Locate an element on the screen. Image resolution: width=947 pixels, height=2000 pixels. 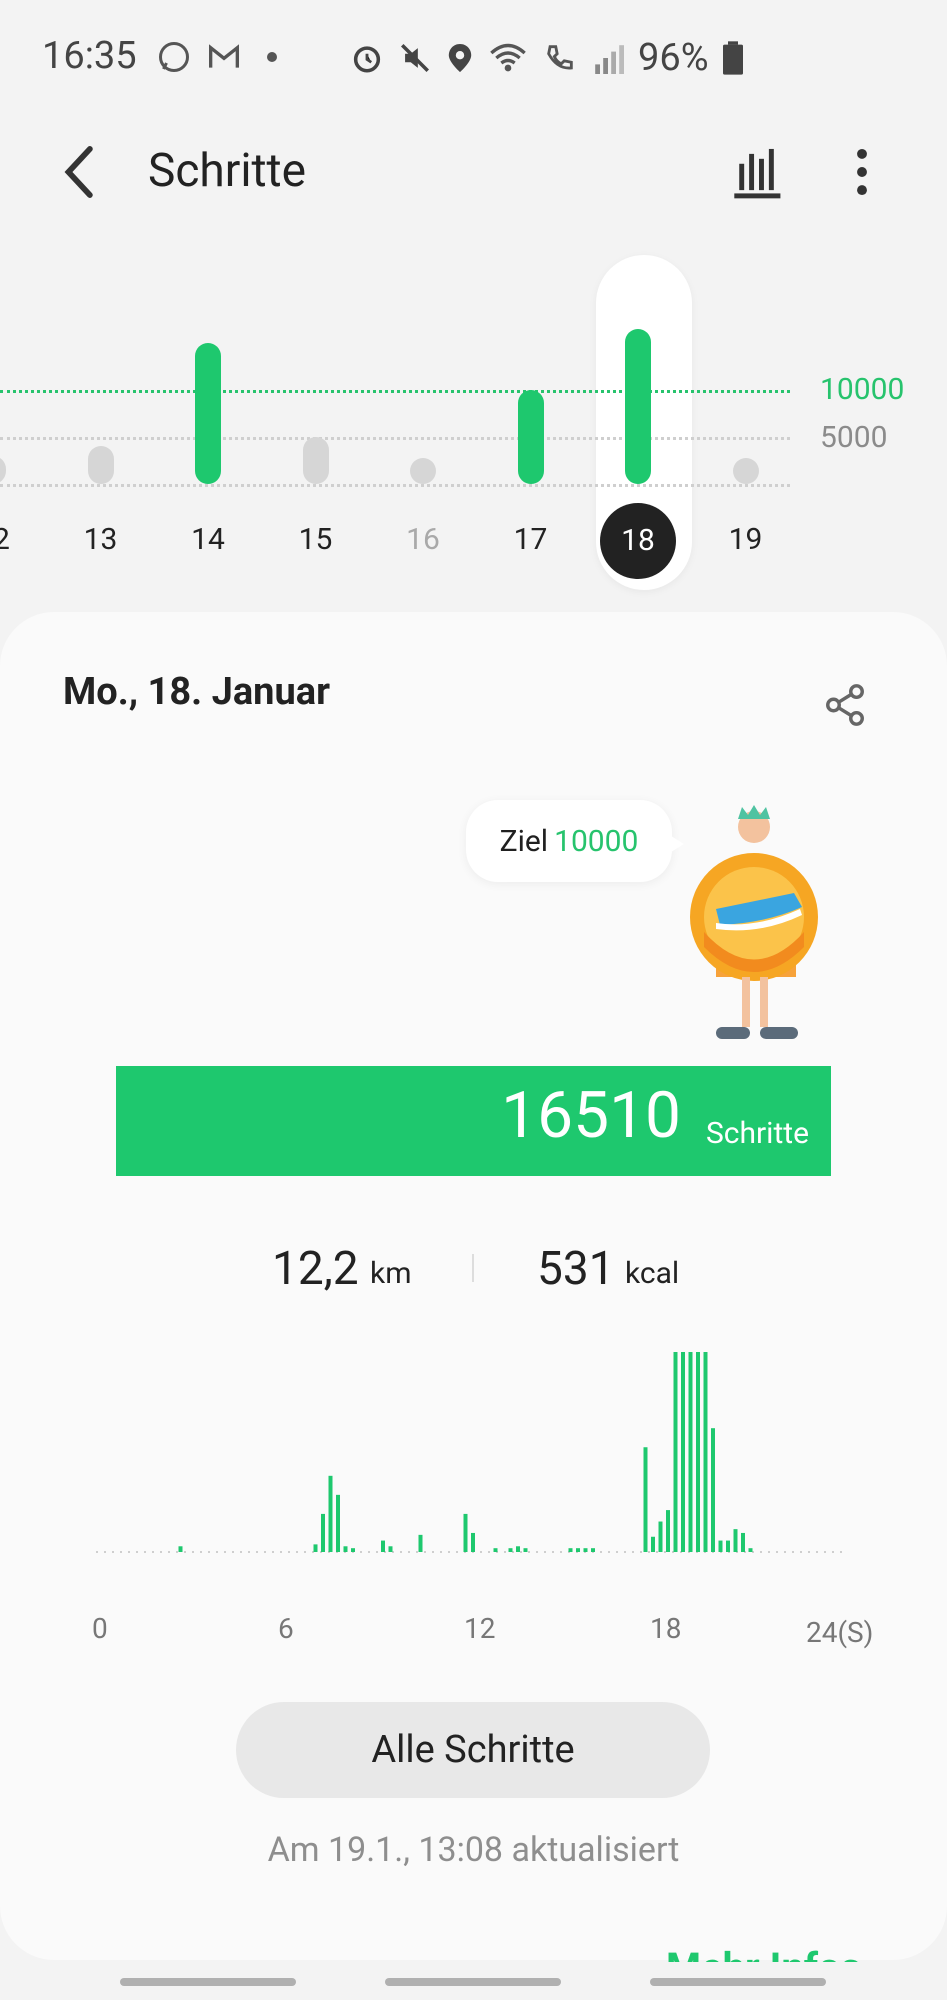
steps-progress-bar: 16510 Schritte is located at coordinates (473, 1121).